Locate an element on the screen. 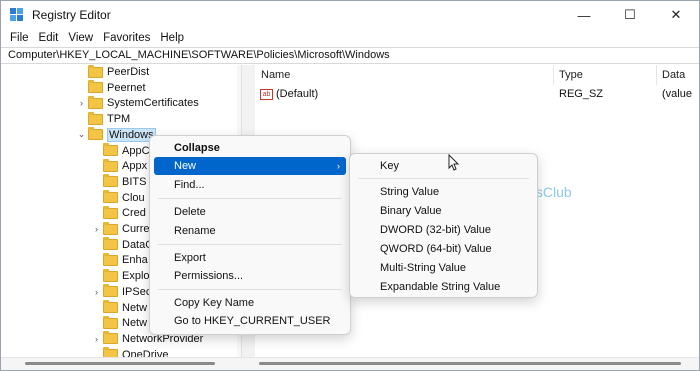 This screenshot has height=371, width=700. submenu-dword-value: DWORD (32-bit) Value is located at coordinates (443, 230).